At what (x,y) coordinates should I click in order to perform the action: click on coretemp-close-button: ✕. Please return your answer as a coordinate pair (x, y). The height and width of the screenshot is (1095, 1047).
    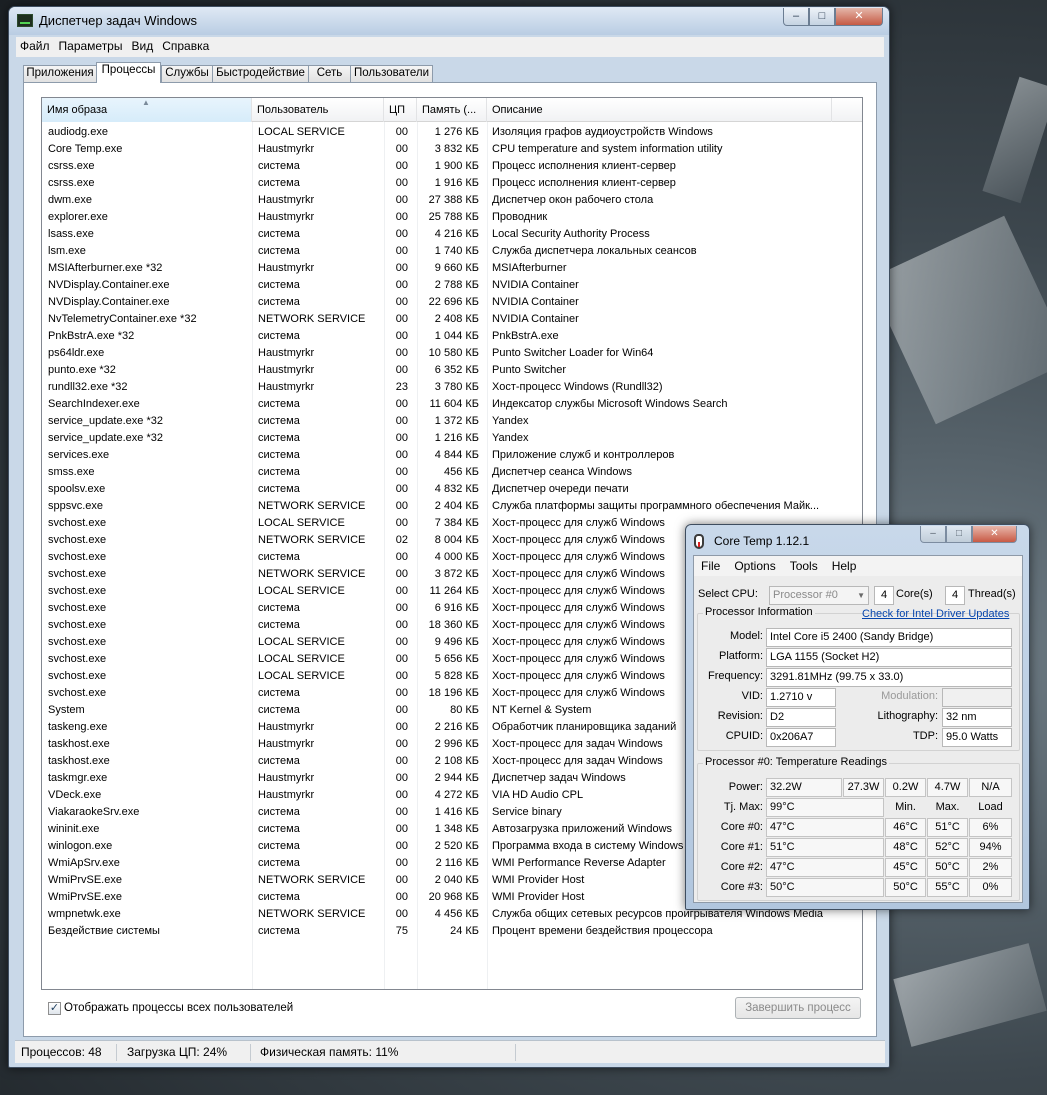
    Looking at the image, I should click on (994, 534).